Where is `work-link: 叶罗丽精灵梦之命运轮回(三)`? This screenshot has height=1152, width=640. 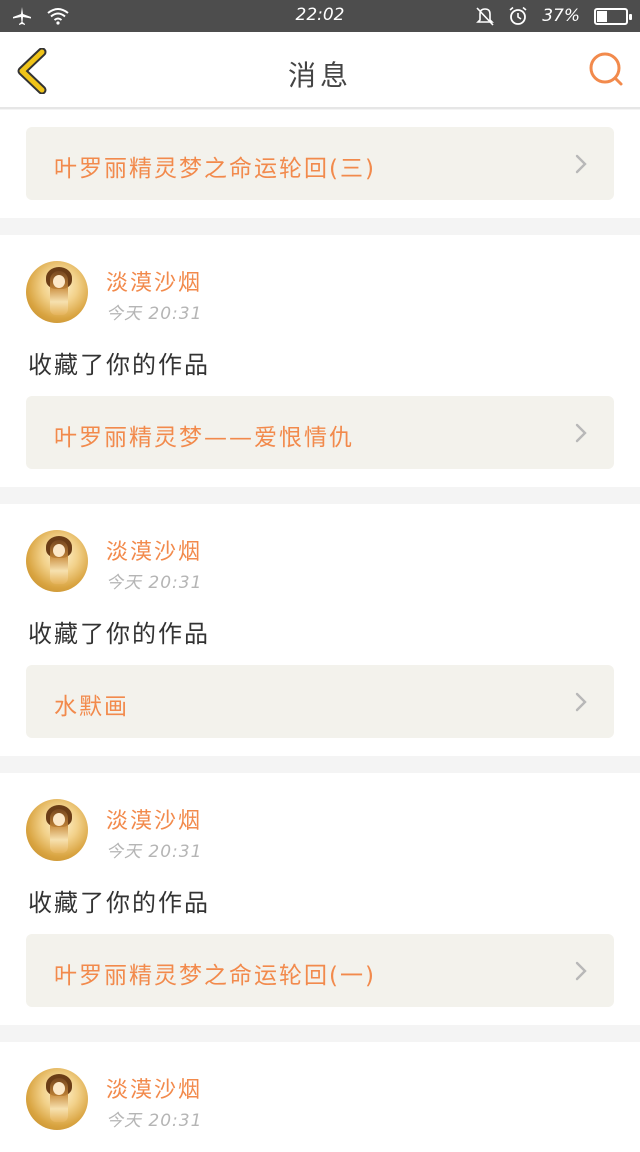
work-link: 叶罗丽精灵梦之命运轮回(三) is located at coordinates (320, 163).